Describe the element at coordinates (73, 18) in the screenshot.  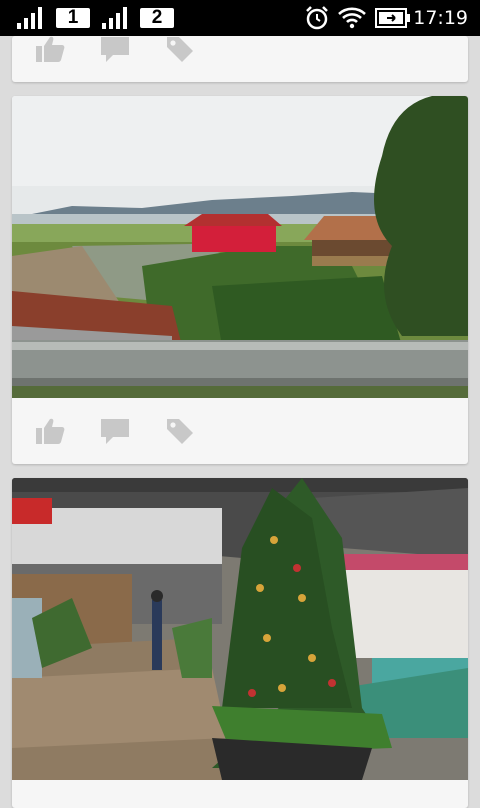
I see `sim1-badge: 1` at that location.